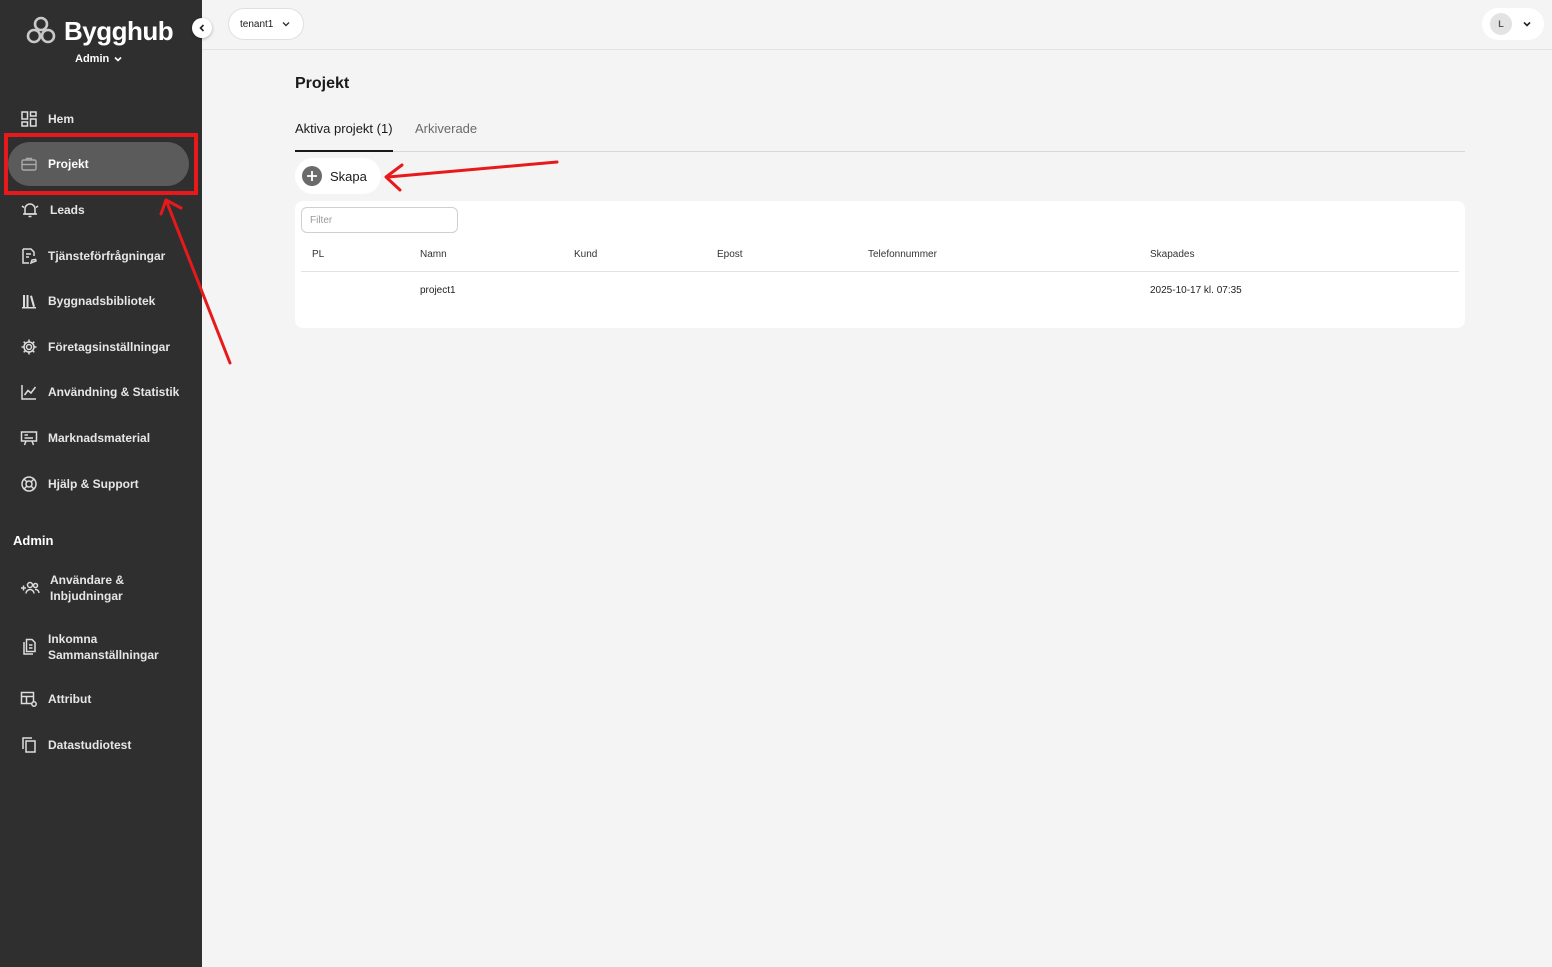  What do you see at coordinates (87, 588) in the screenshot?
I see `sidebar-item-label: Användare & Inbjudningar` at bounding box center [87, 588].